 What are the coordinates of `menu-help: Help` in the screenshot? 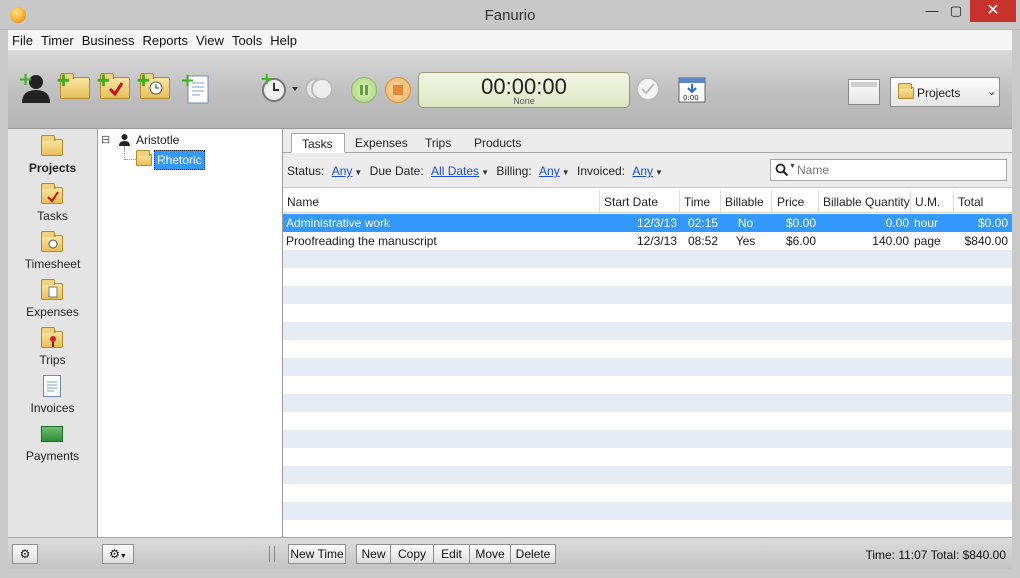 It's located at (283, 39).